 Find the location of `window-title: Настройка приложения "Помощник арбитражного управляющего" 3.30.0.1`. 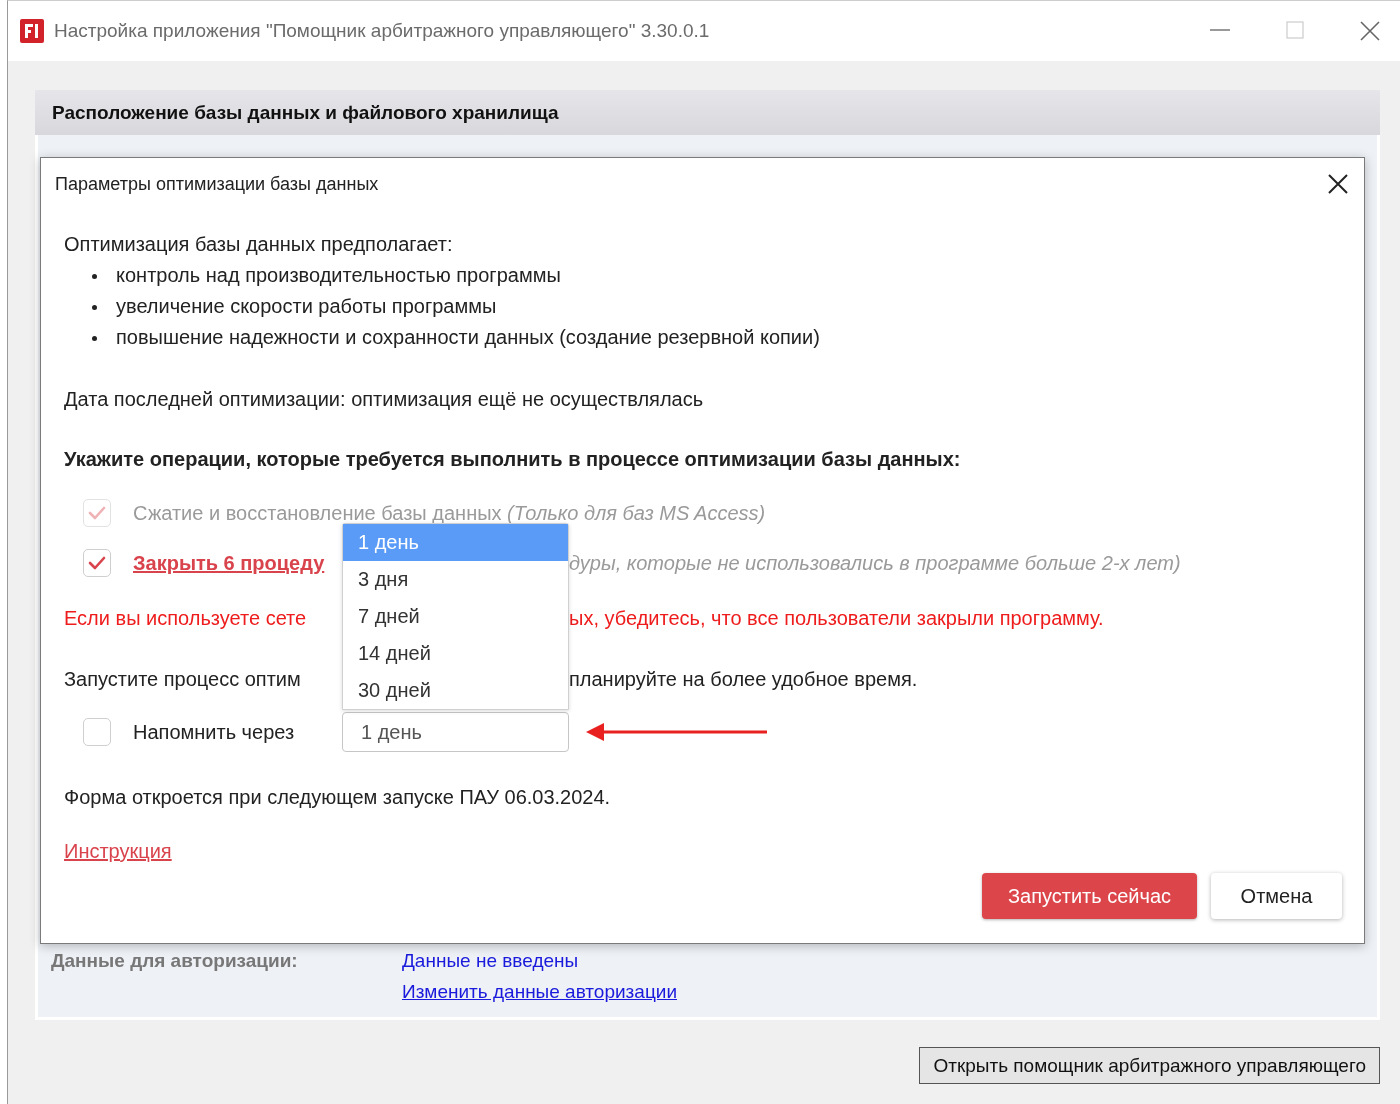

window-title: Настройка приложения "Помощник арбитражного управляющего" 3.30.0.1 is located at coordinates (382, 31).